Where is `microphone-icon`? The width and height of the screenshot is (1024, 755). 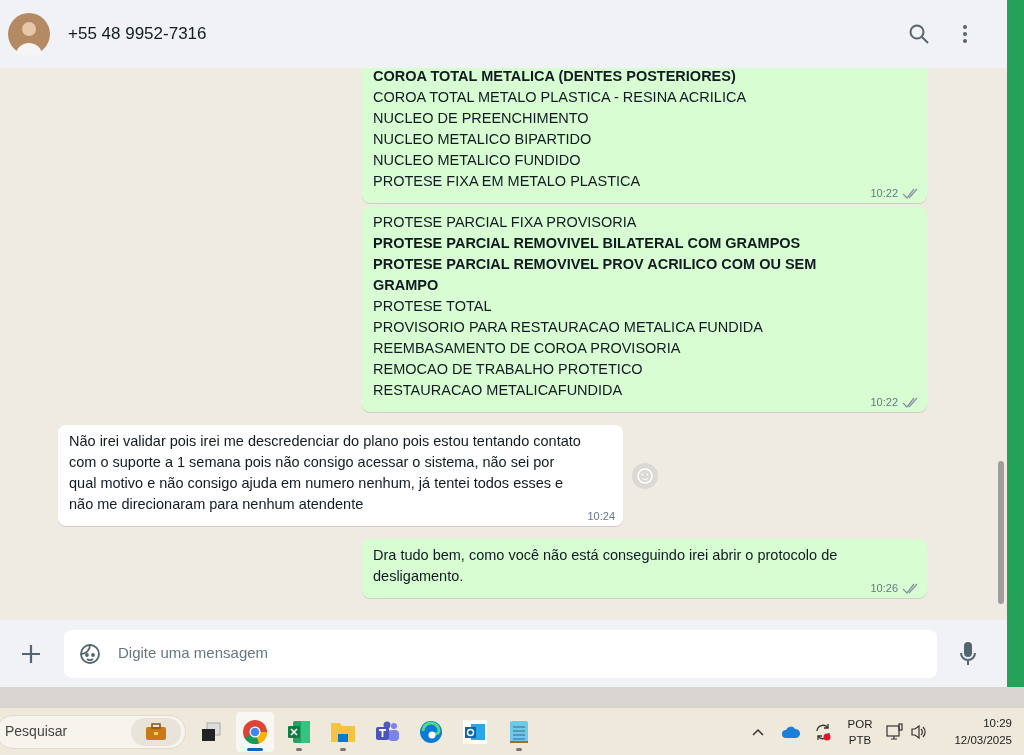
microphone-icon is located at coordinates (968, 653).